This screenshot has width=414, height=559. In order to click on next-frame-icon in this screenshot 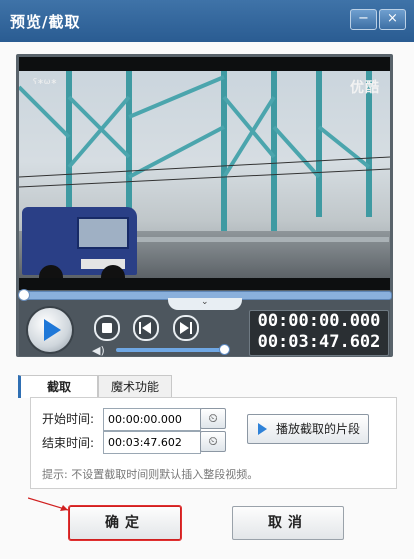, I will do `click(184, 328)`.